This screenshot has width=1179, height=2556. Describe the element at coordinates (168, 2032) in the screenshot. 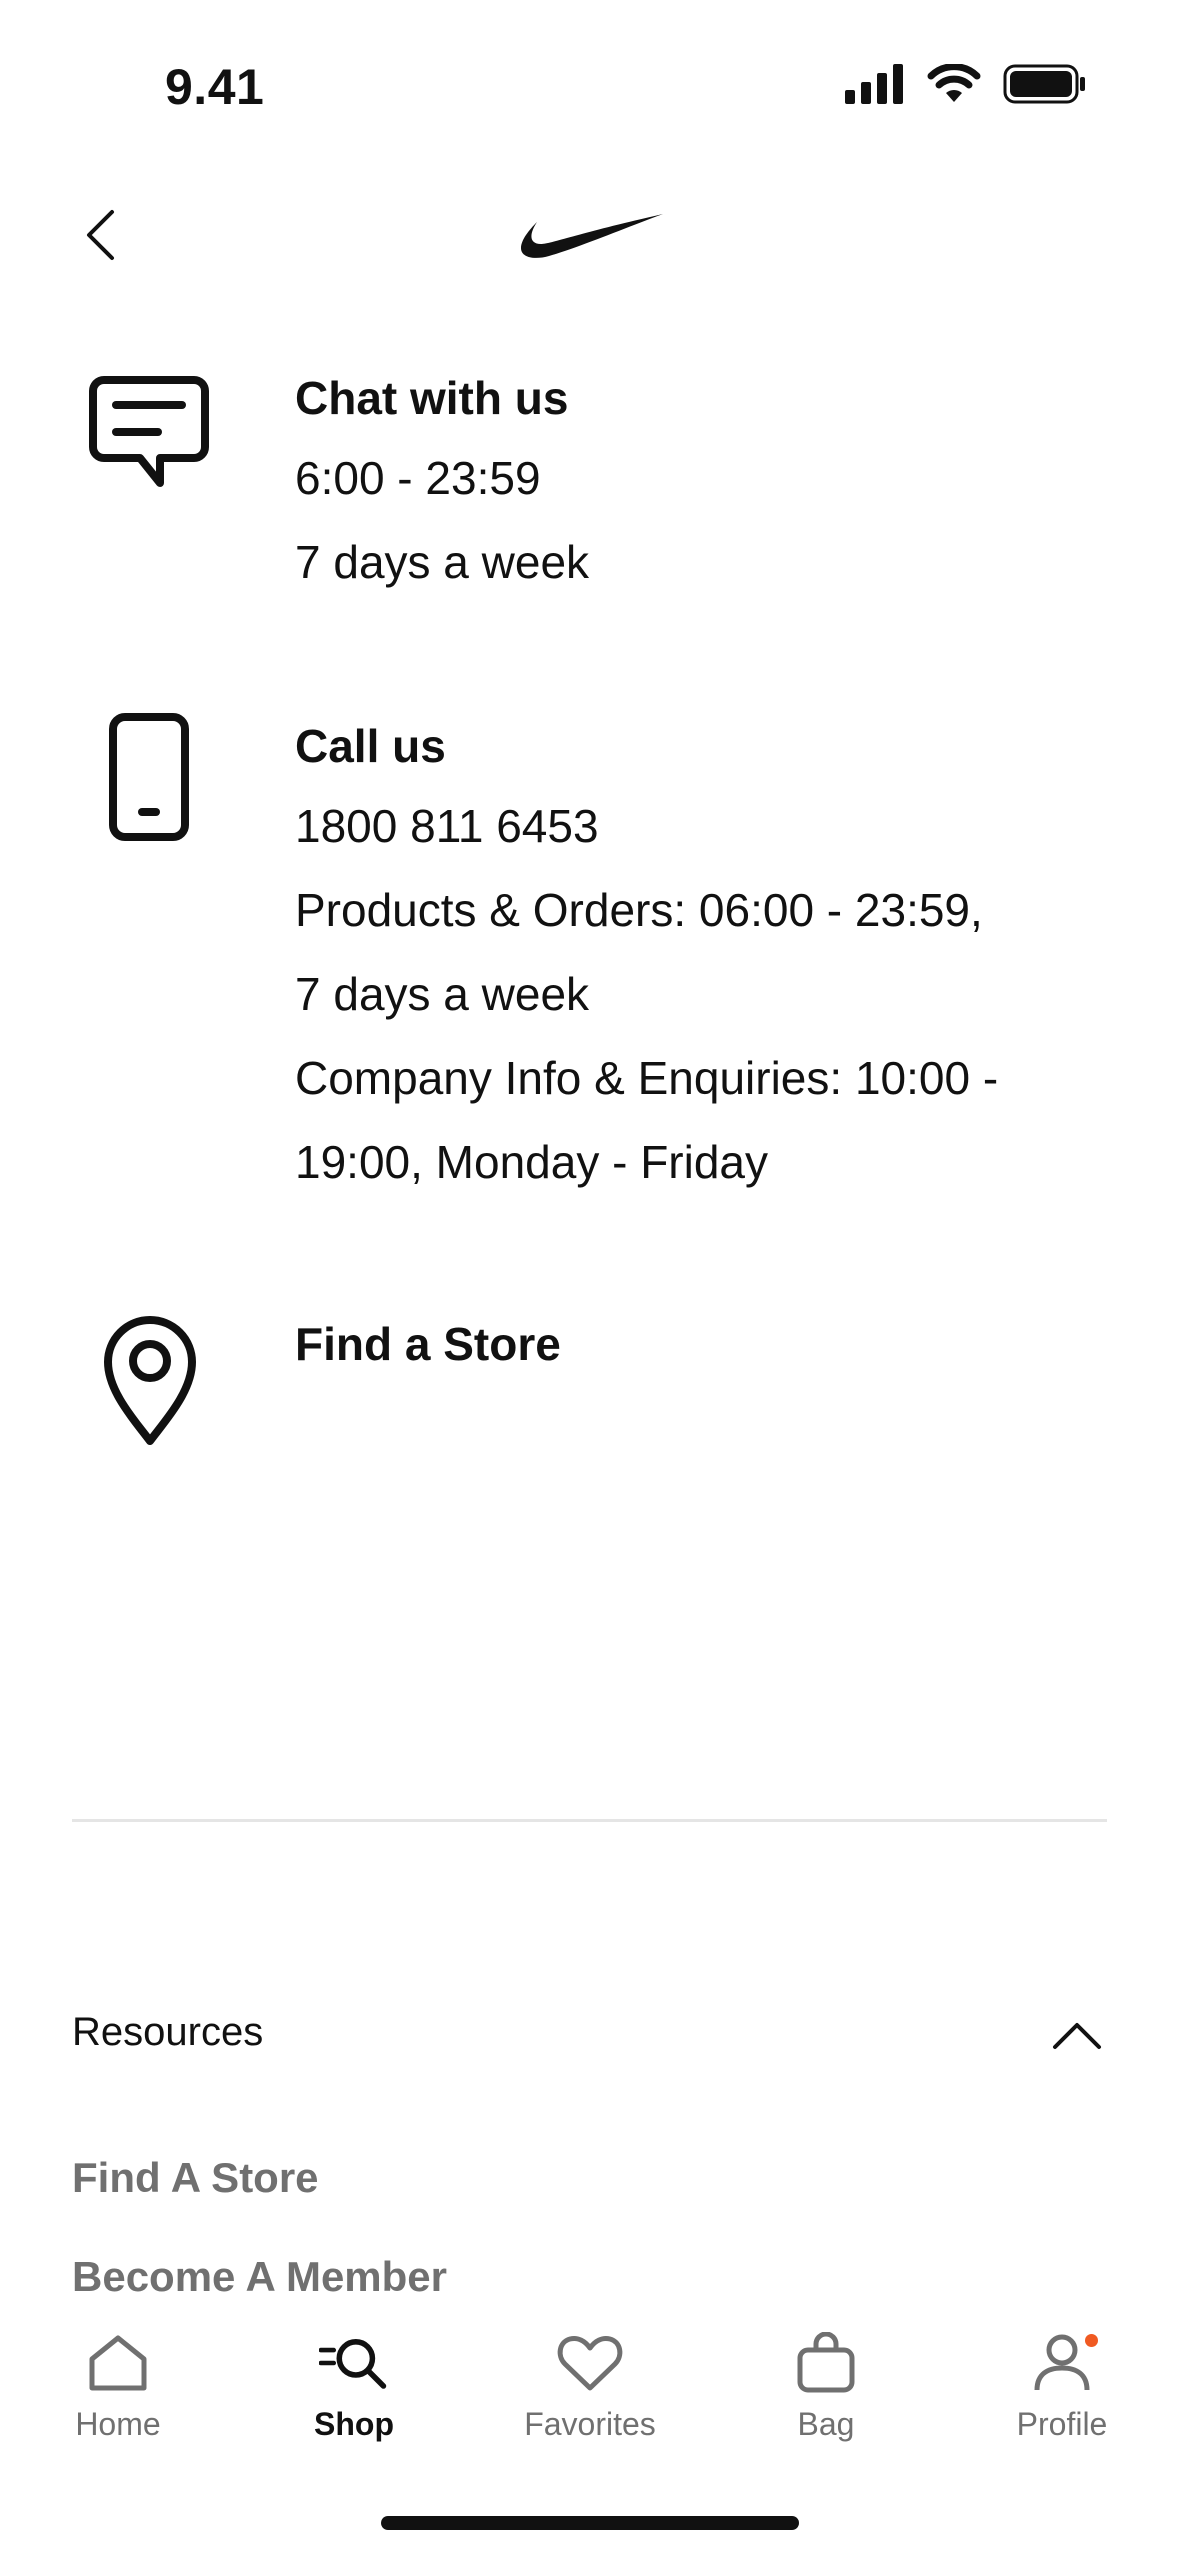

I see `resources-title: Resources` at that location.